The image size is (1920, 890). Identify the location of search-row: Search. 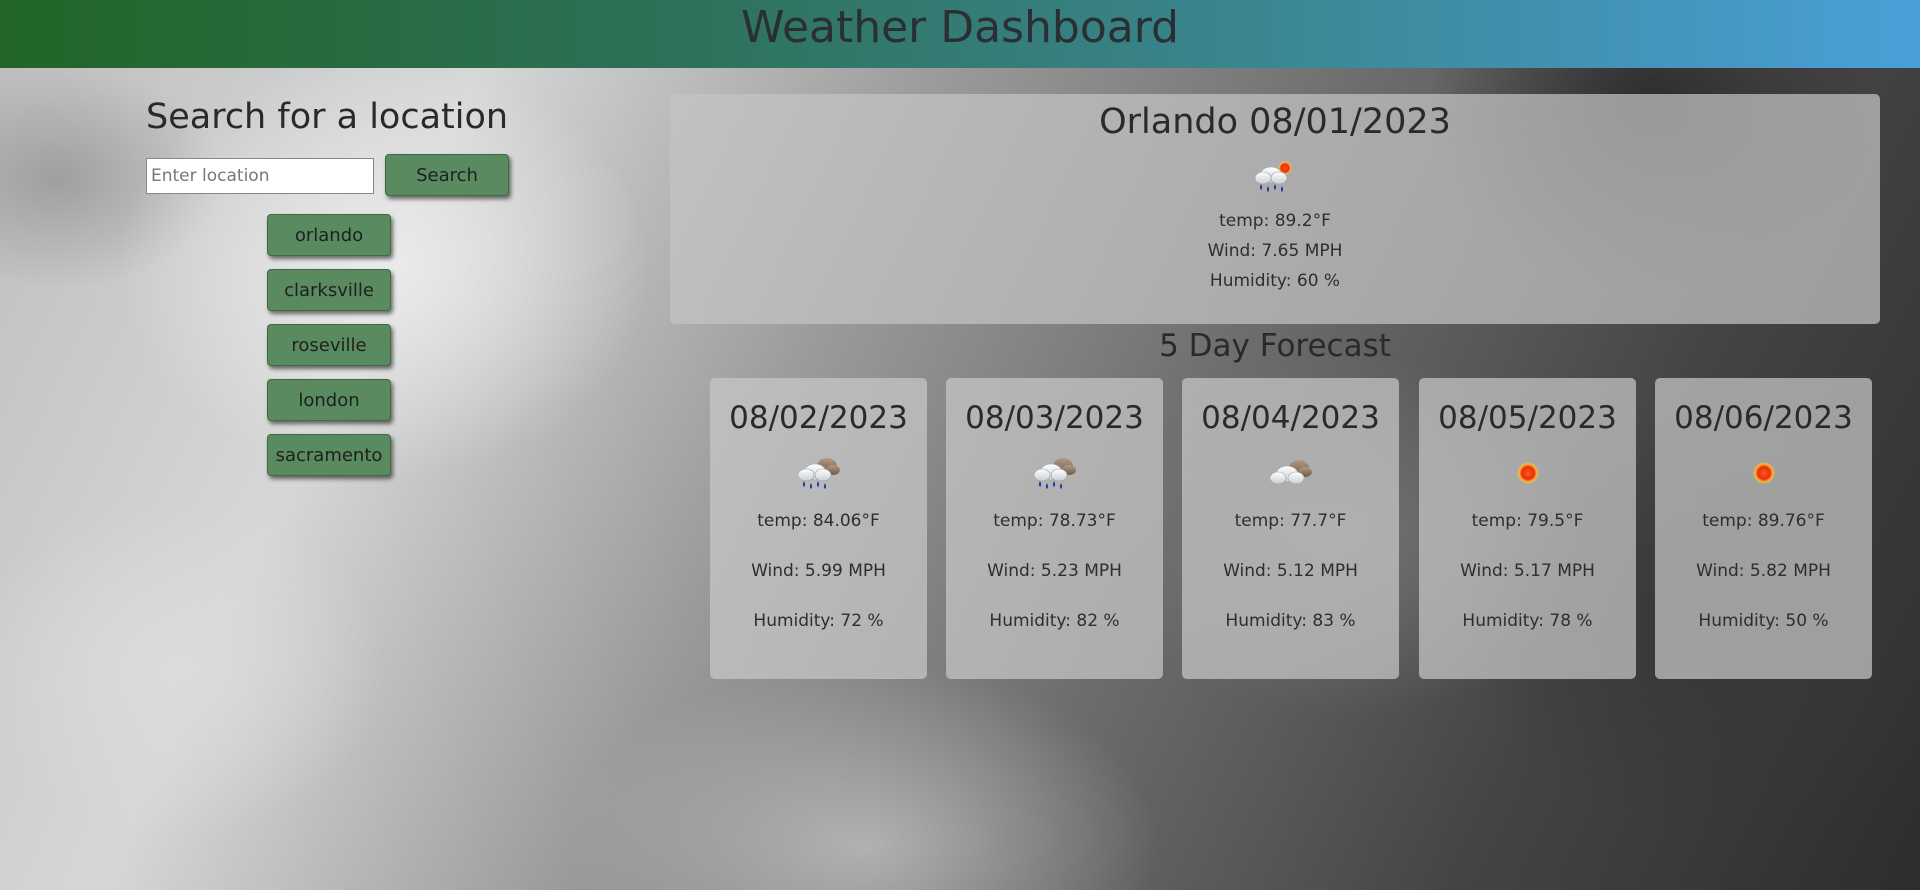
(346, 175).